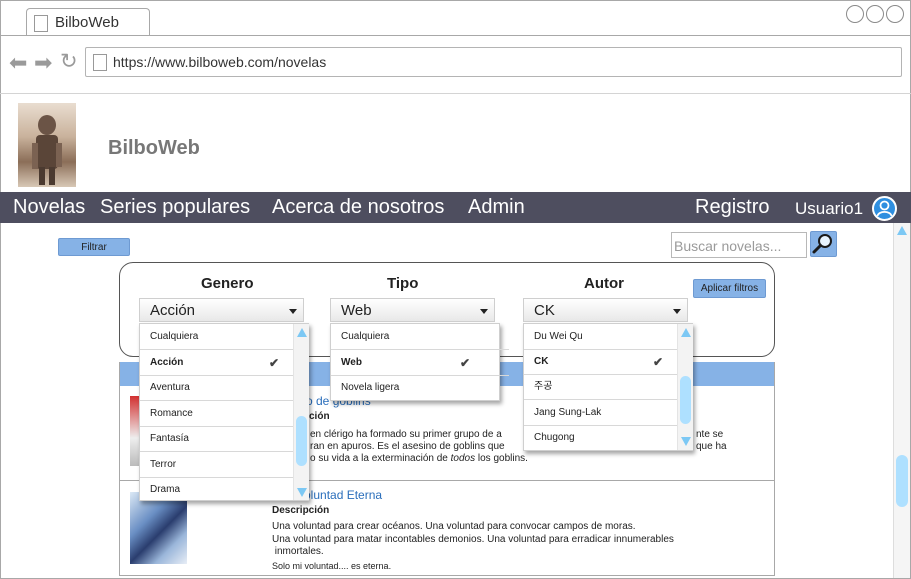 The height and width of the screenshot is (579, 911). I want to click on user-name: Usuario1, so click(829, 209).